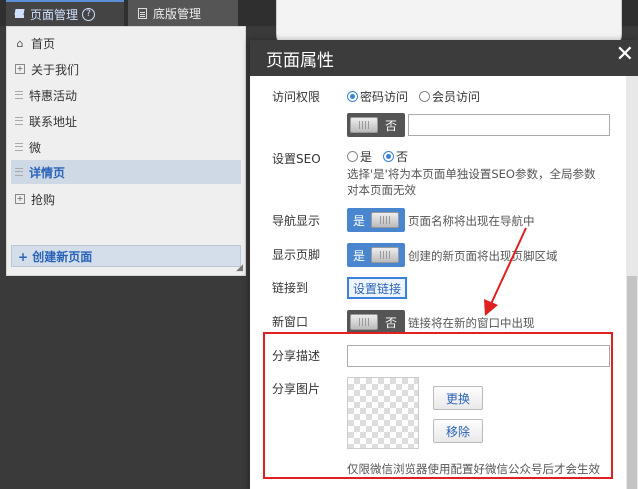 This screenshot has width=638, height=489. What do you see at coordinates (300, 60) in the screenshot?
I see `dialog-title: 页面属性` at bounding box center [300, 60].